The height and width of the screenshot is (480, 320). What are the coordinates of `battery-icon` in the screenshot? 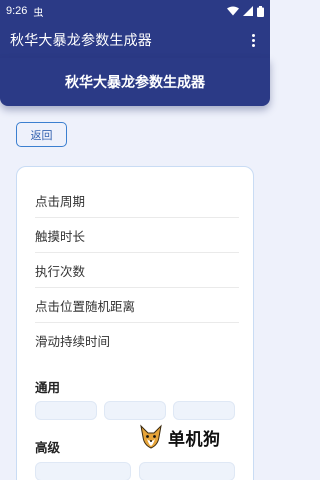 It's located at (260, 11).